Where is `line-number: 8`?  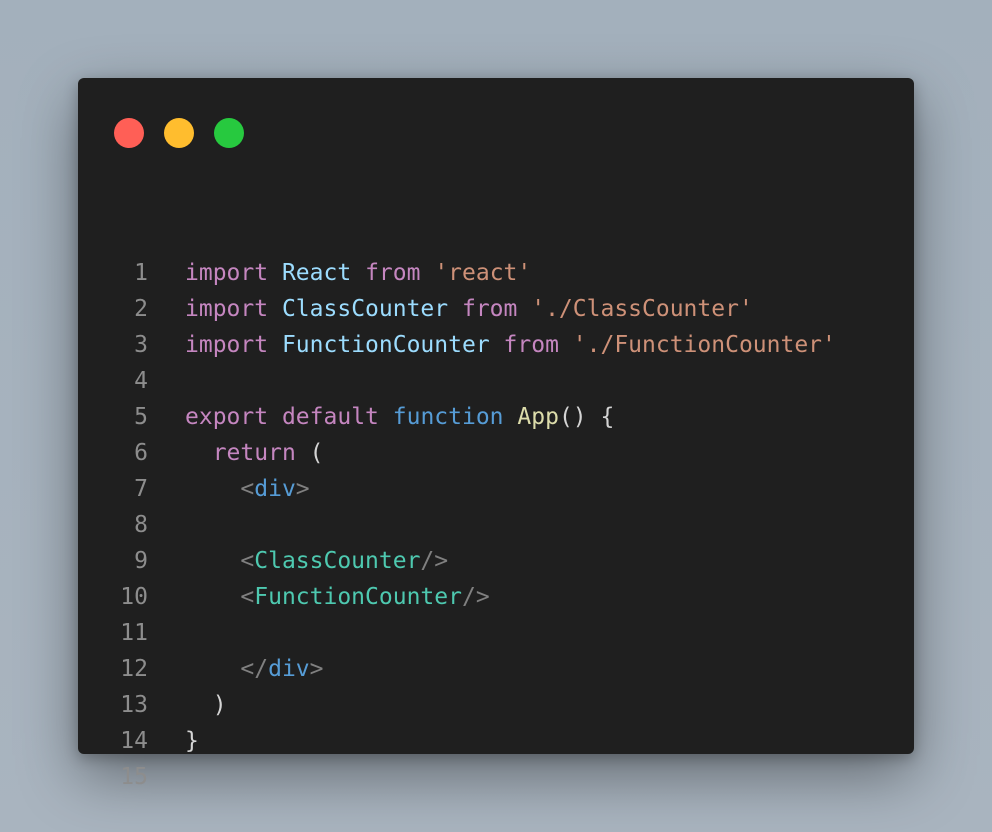 line-number: 8 is located at coordinates (141, 525).